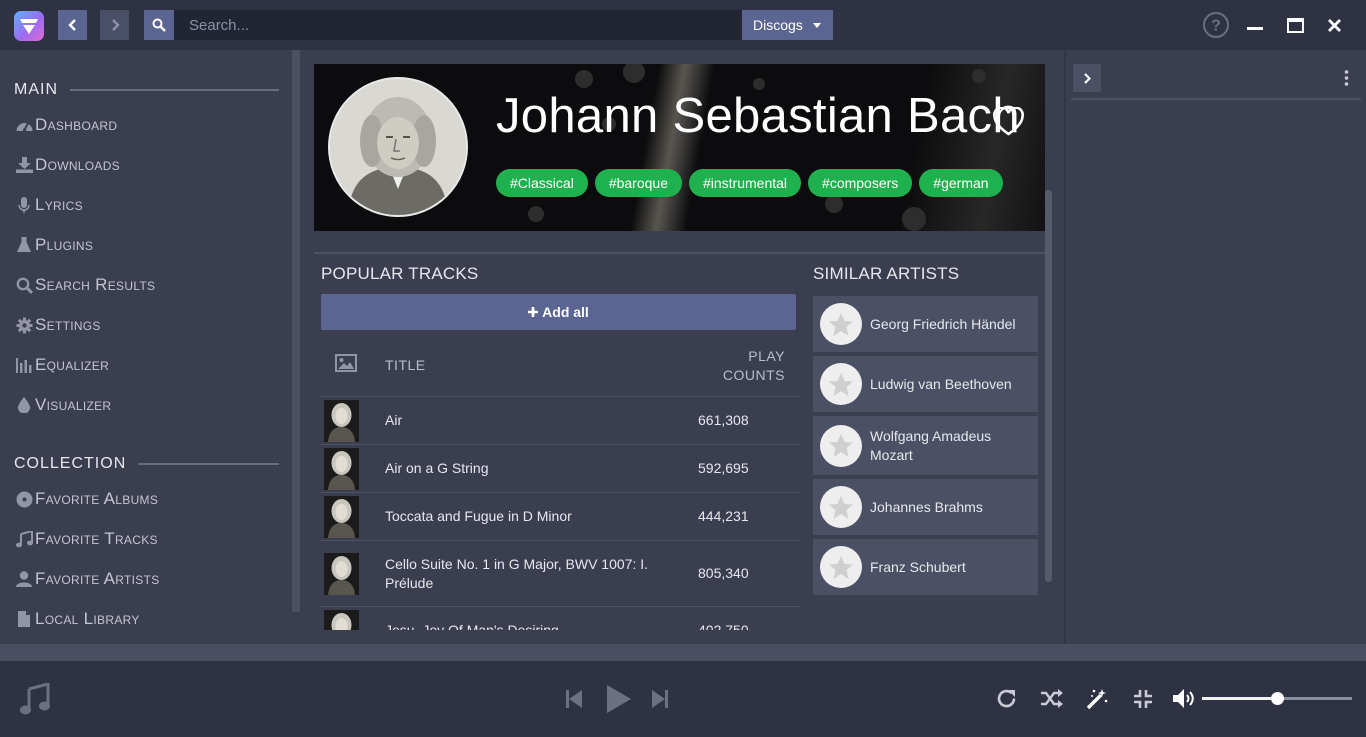 The image size is (1366, 737). I want to click on caret-down-icon, so click(817, 25).